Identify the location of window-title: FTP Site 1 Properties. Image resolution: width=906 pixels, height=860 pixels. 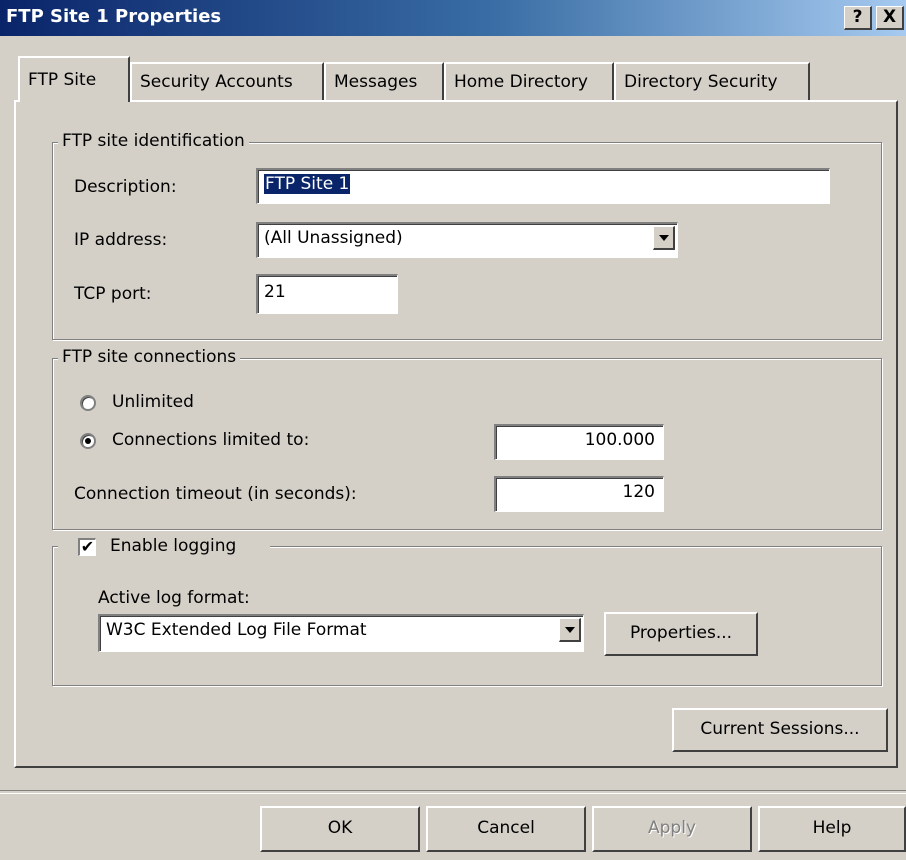
(114, 16).